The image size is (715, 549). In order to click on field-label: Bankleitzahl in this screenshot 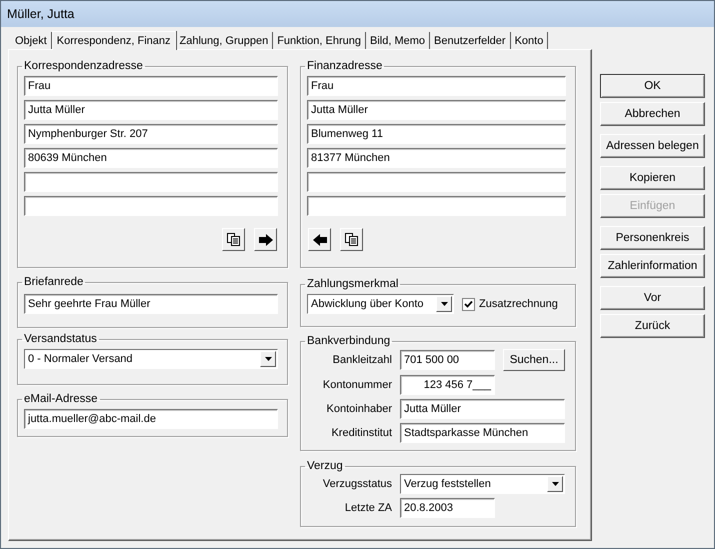, I will do `click(362, 360)`.